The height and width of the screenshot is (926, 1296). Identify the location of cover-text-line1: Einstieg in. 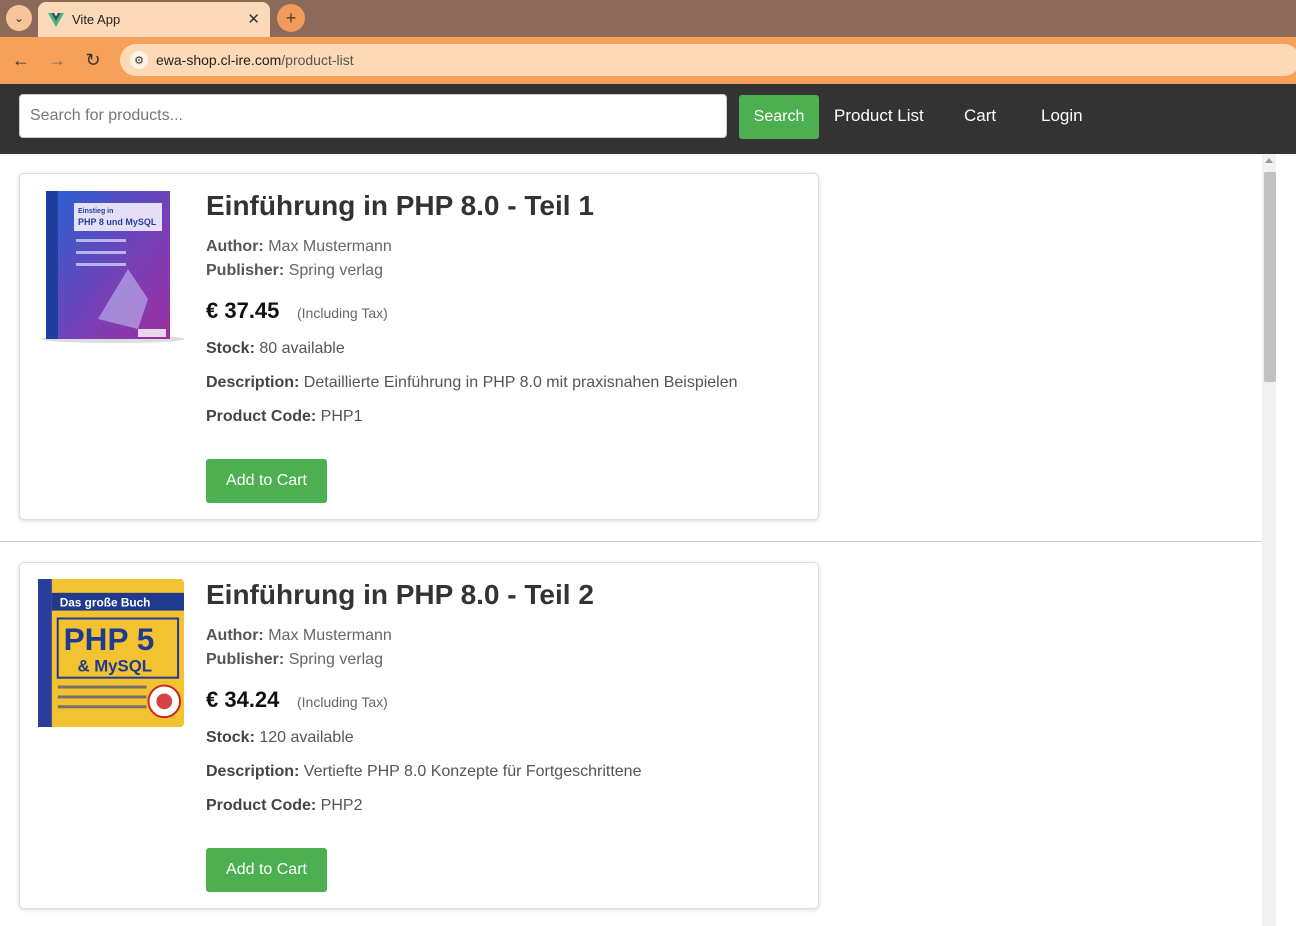
(95, 211).